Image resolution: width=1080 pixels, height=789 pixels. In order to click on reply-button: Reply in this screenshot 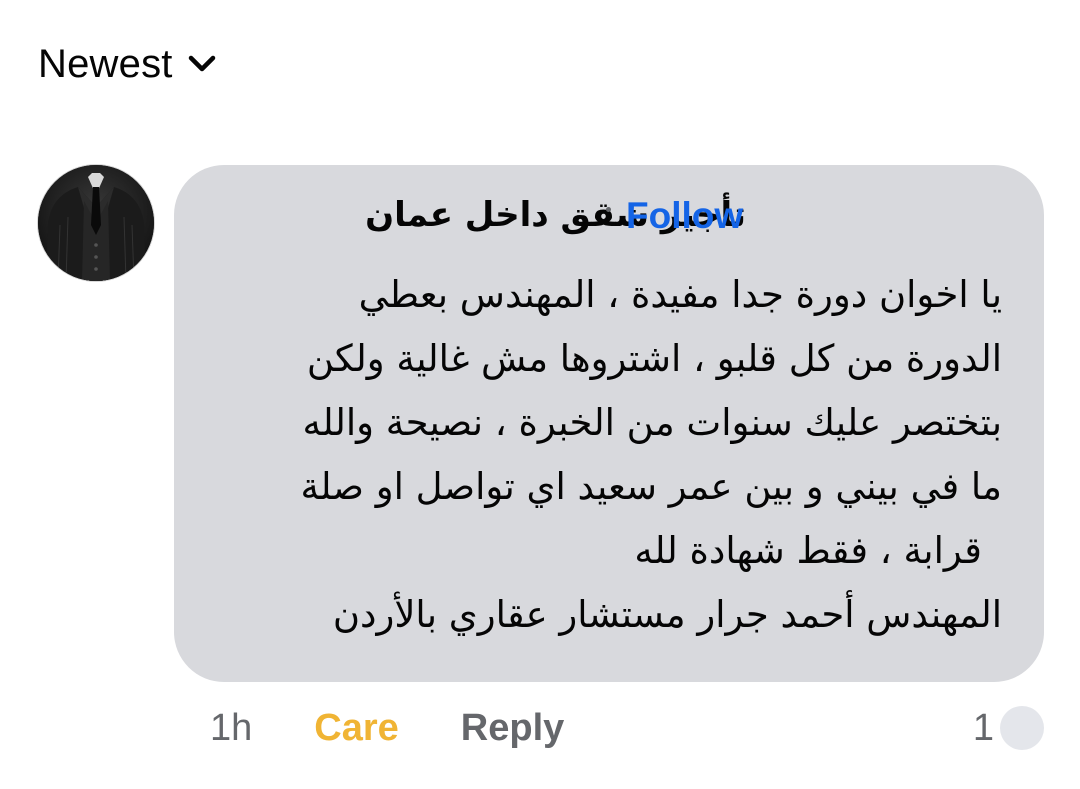, I will do `click(512, 728)`.